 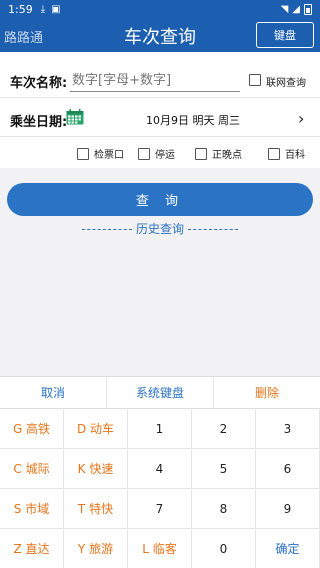 What do you see at coordinates (160, 429) in the screenshot?
I see `key-1: 1` at bounding box center [160, 429].